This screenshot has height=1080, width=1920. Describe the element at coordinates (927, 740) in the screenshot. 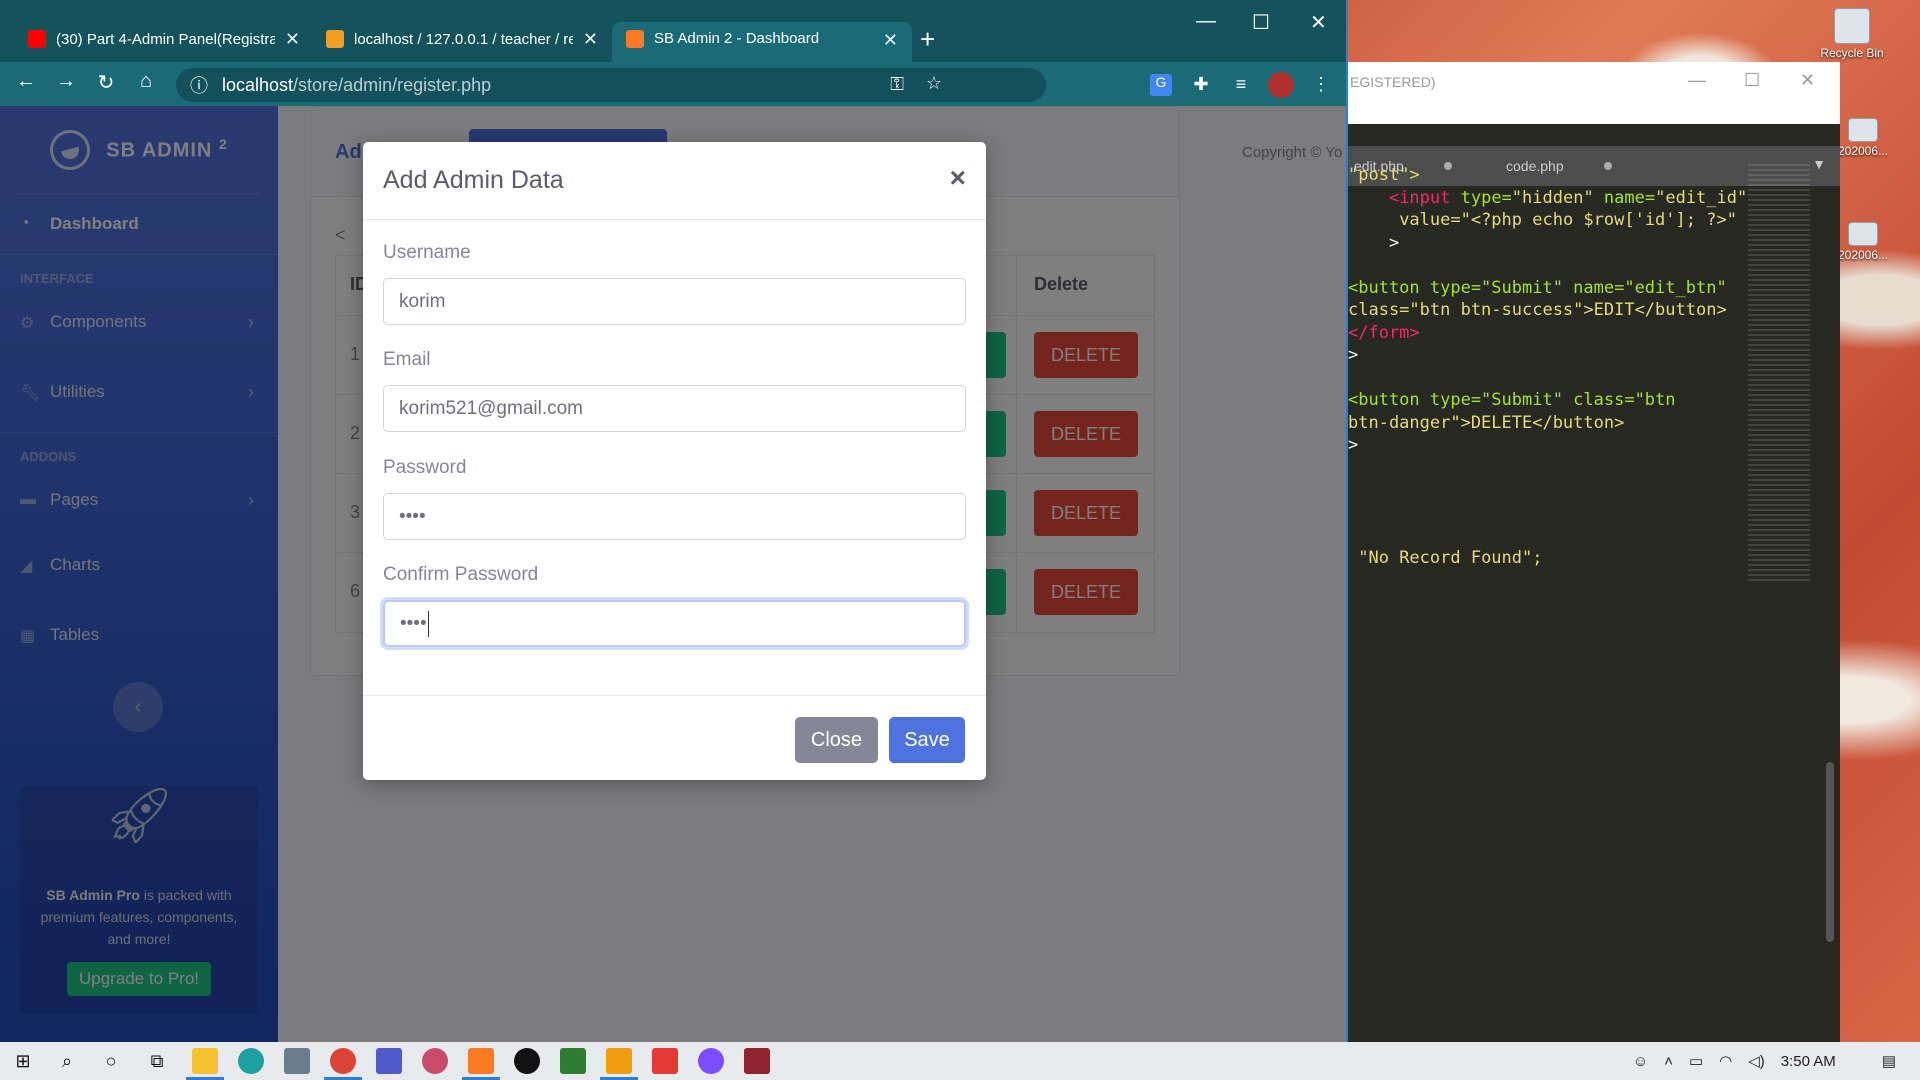

I see `save-button: Save` at that location.